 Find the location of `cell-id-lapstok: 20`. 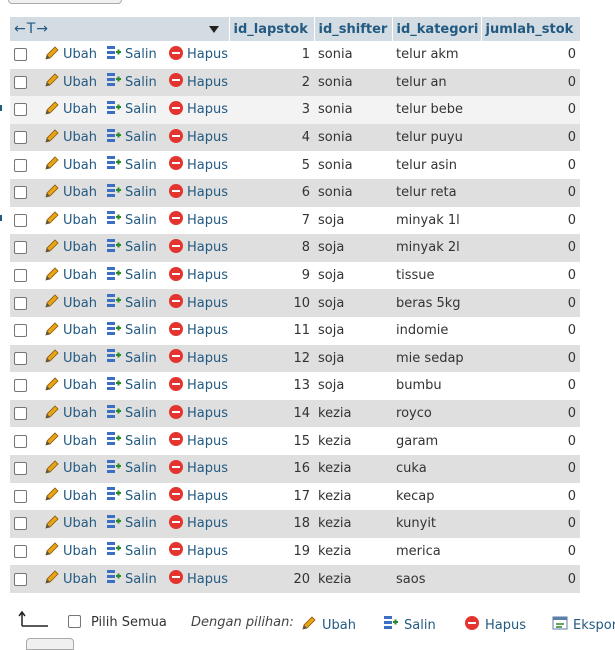

cell-id-lapstok: 20 is located at coordinates (272, 579).